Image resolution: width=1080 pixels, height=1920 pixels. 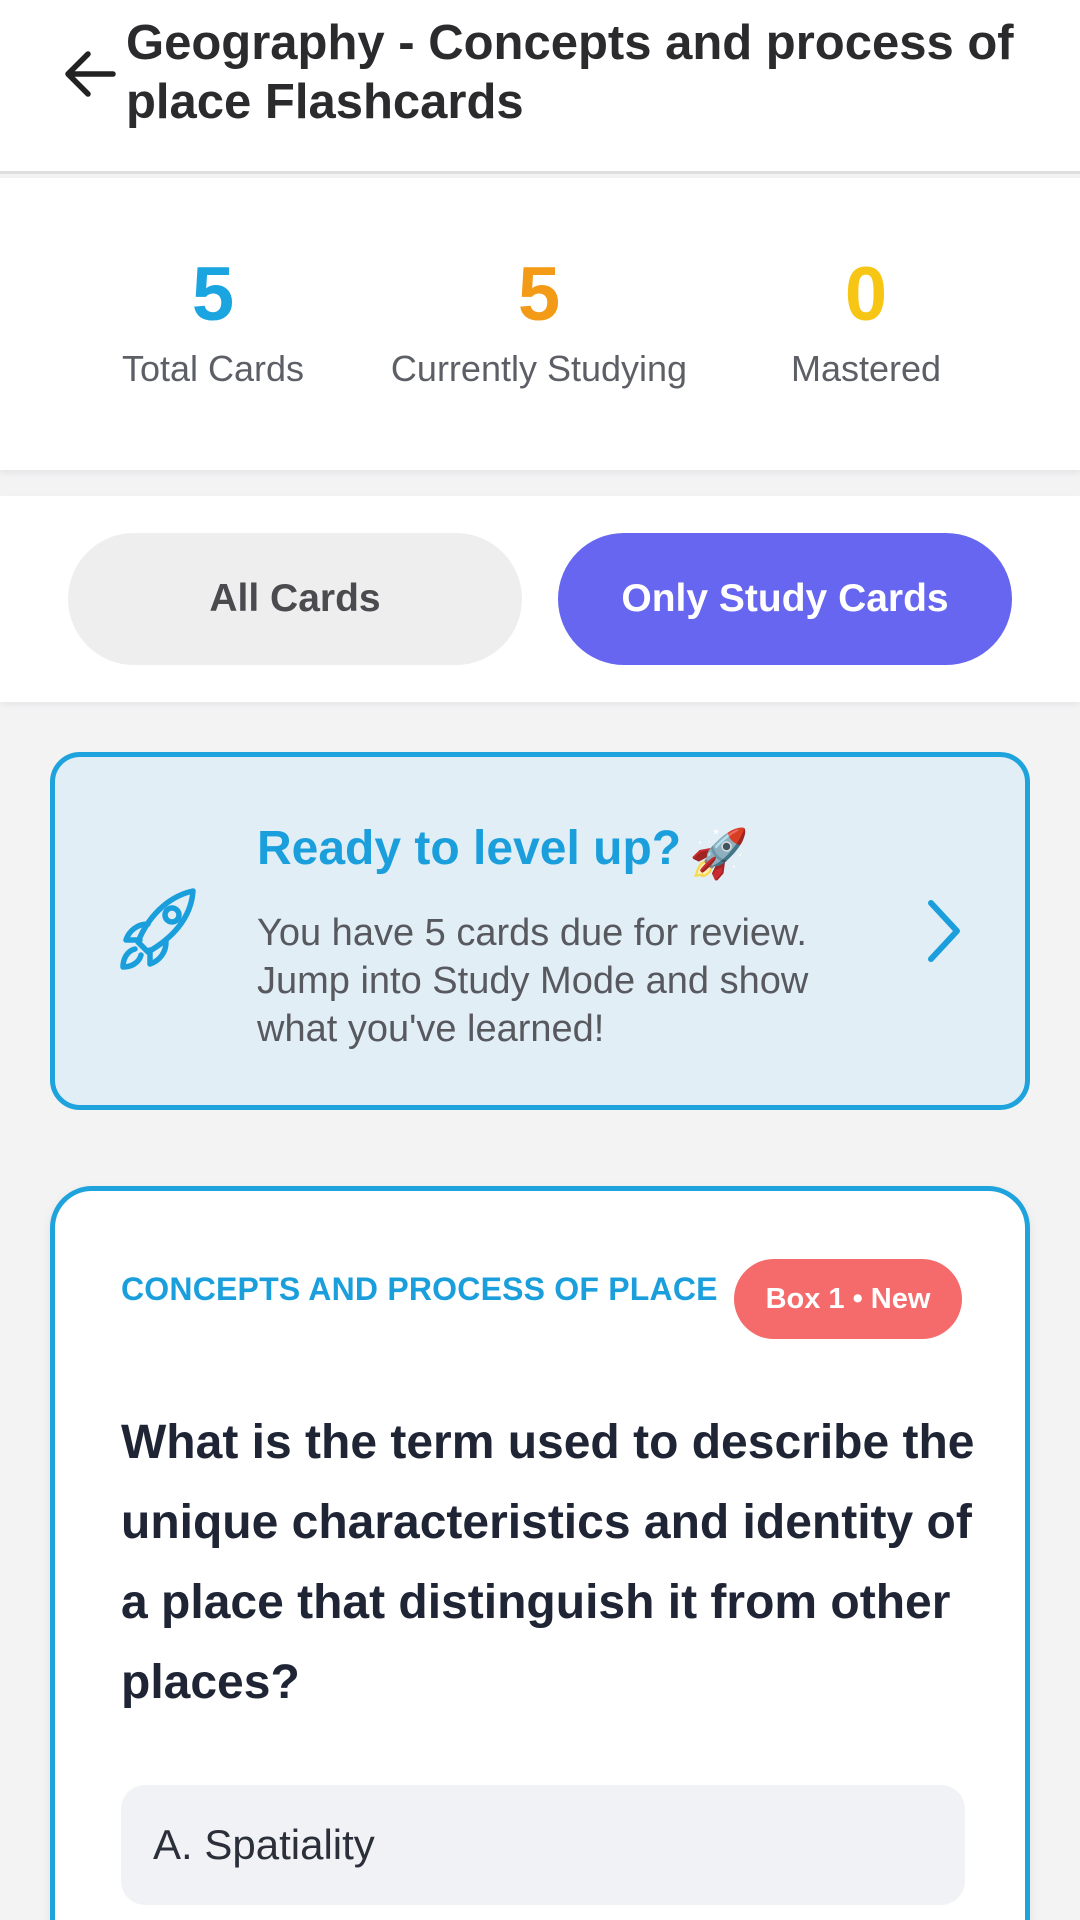 I want to click on stat-value-studying: 5, so click(x=539, y=294).